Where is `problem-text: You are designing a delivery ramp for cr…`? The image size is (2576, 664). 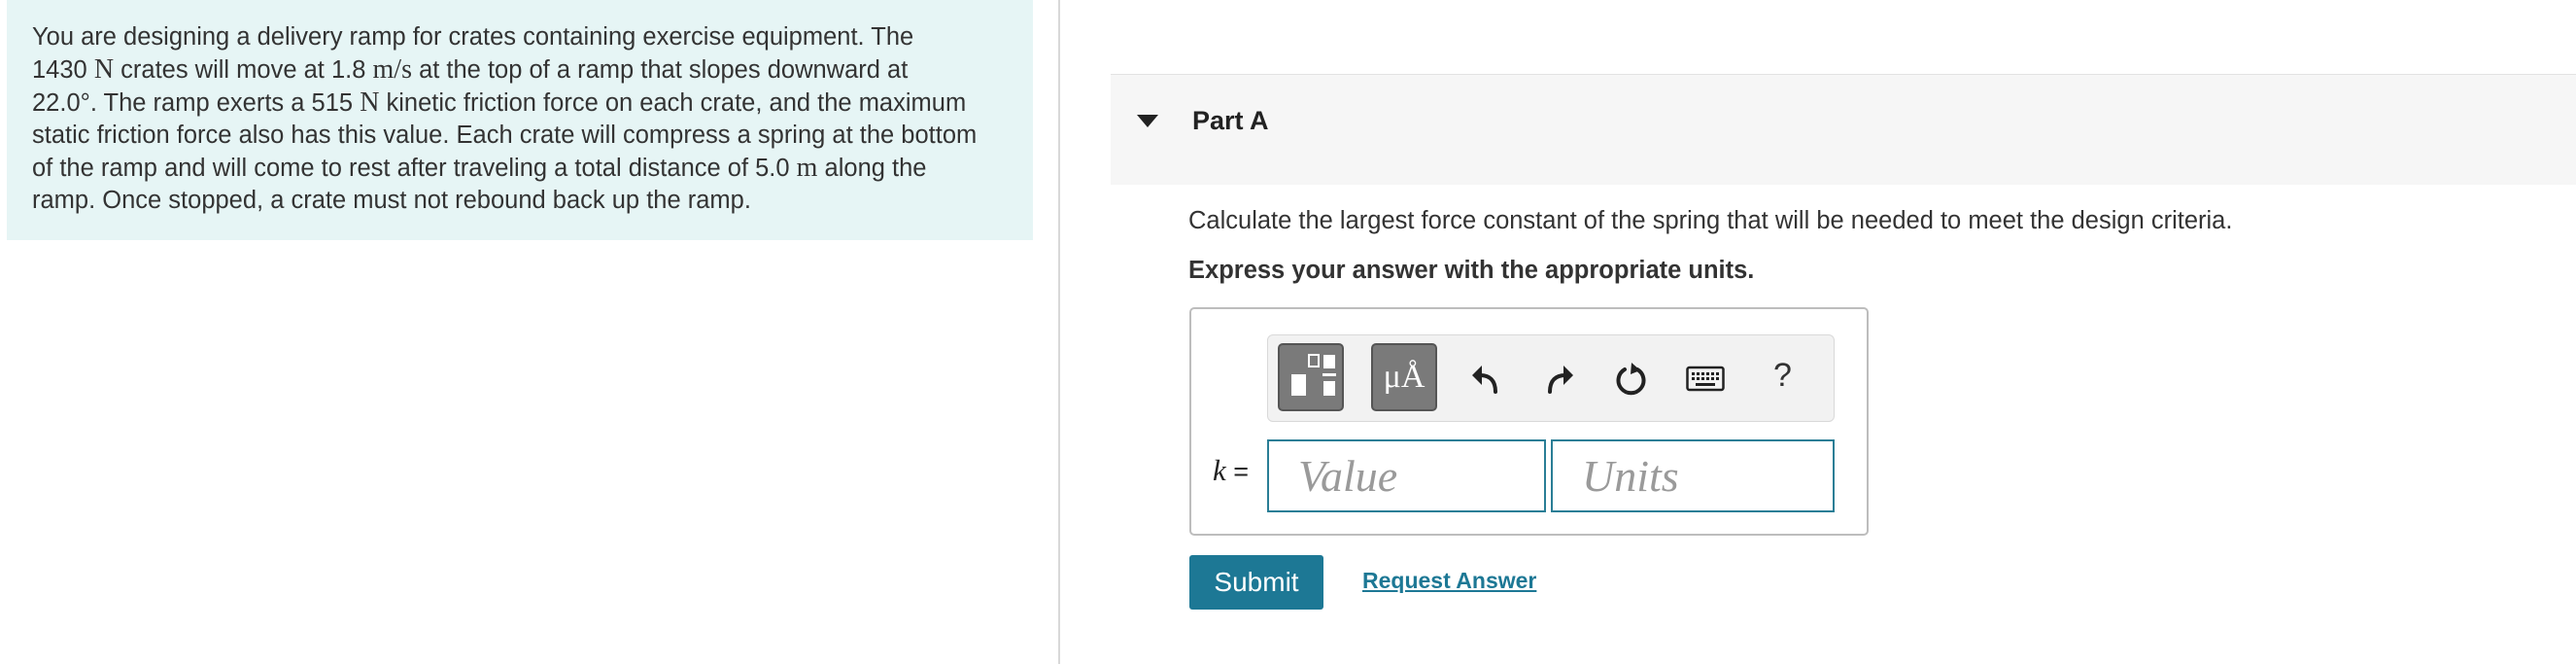 problem-text: You are designing a delivery ramp for cr… is located at coordinates (520, 119).